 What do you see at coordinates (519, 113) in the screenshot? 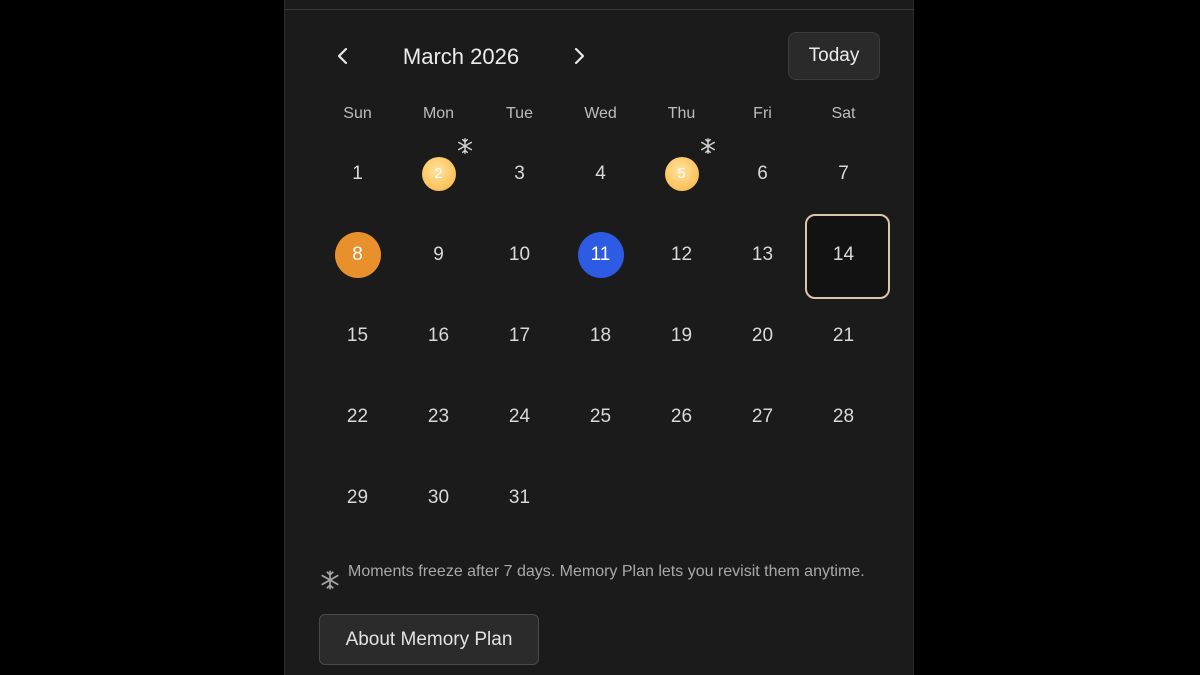
I see `weekday-label: Tue` at bounding box center [519, 113].